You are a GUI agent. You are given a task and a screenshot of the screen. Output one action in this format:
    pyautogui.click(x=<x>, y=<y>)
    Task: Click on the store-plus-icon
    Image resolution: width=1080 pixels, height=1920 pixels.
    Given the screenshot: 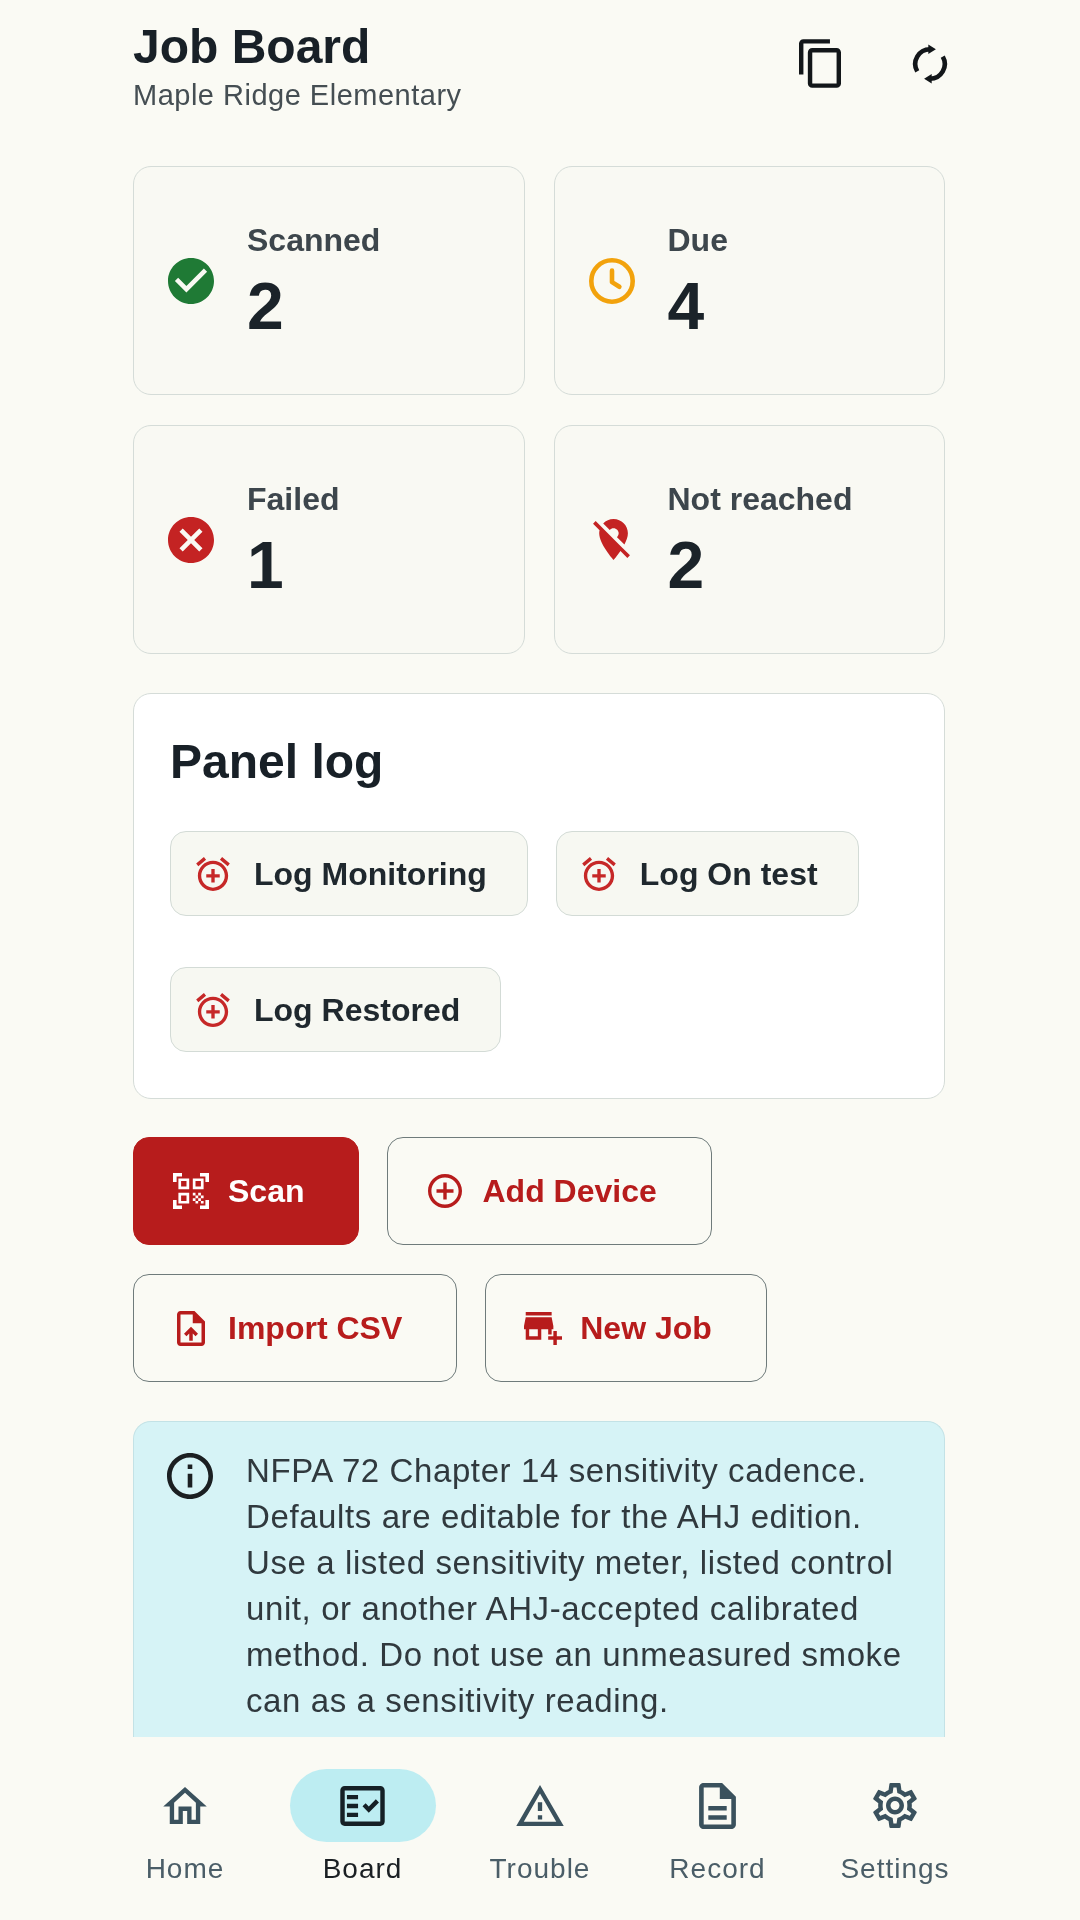 What is the action you would take?
    pyautogui.click(x=543, y=1328)
    